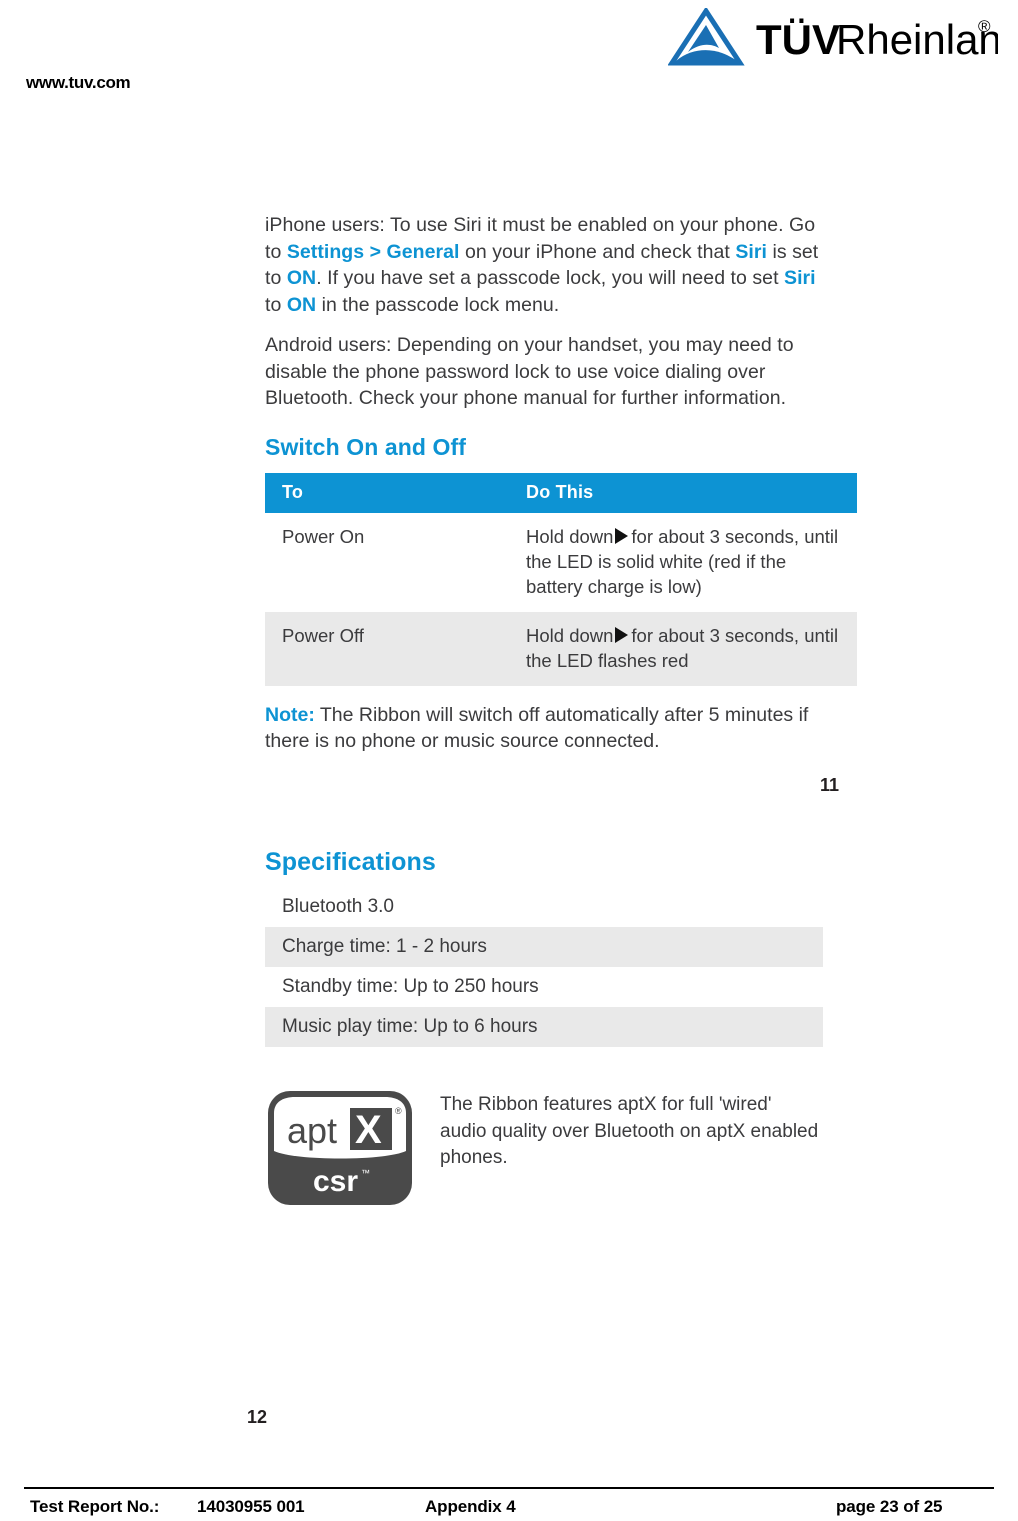 This screenshot has height=1521, width=1018. I want to click on specifications-heading: Specifications, so click(350, 862).